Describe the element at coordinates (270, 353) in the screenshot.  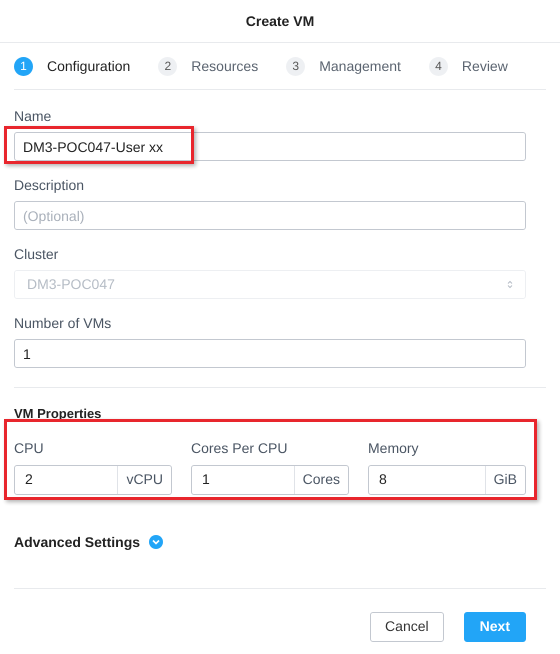
I see `text-field: 1` at that location.